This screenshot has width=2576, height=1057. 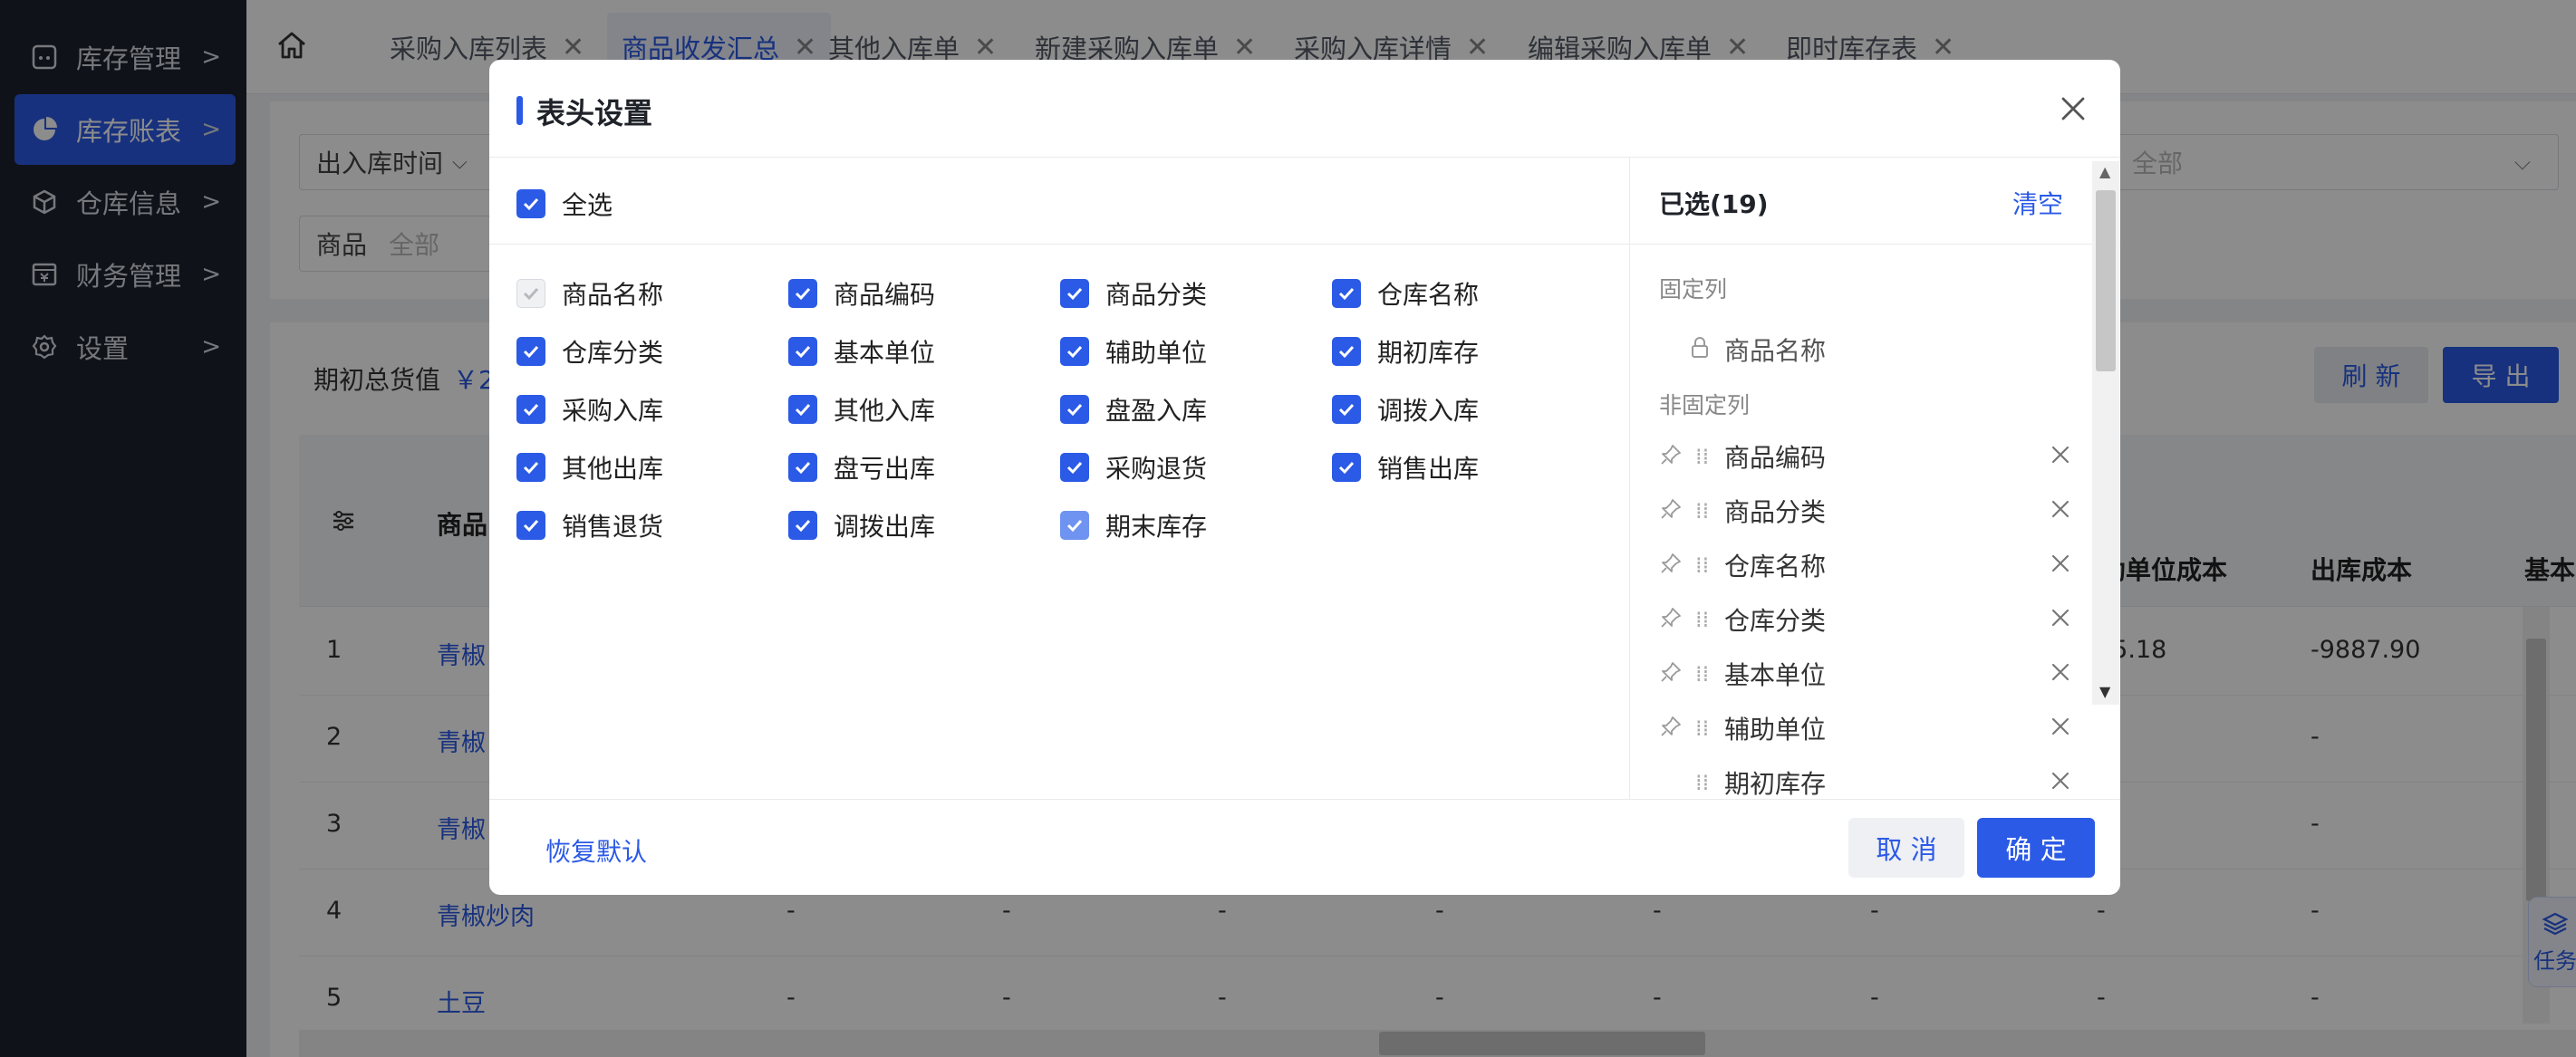 I want to click on clear-button: 清空, so click(x=2037, y=203).